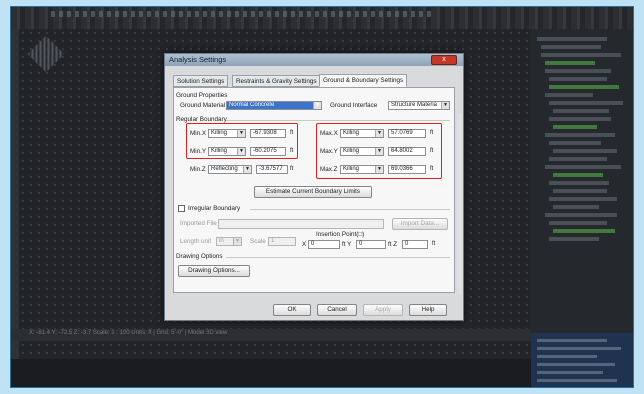 This screenshot has height=394, width=644. Describe the element at coordinates (203, 105) in the screenshot. I see `ground-material-label: Ground Material` at that location.